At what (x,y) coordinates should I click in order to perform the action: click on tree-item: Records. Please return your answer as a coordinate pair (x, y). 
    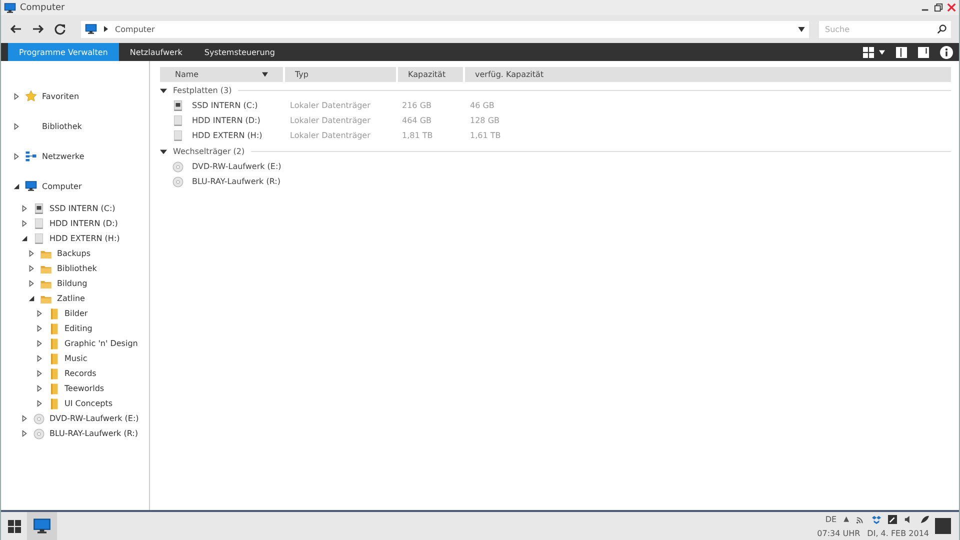
    Looking at the image, I should click on (80, 373).